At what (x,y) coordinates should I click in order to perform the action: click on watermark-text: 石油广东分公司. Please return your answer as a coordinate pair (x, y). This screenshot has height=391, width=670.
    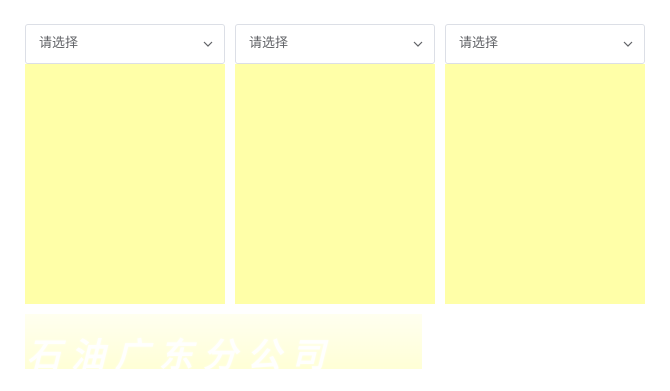
    Looking at the image, I should click on (181, 352).